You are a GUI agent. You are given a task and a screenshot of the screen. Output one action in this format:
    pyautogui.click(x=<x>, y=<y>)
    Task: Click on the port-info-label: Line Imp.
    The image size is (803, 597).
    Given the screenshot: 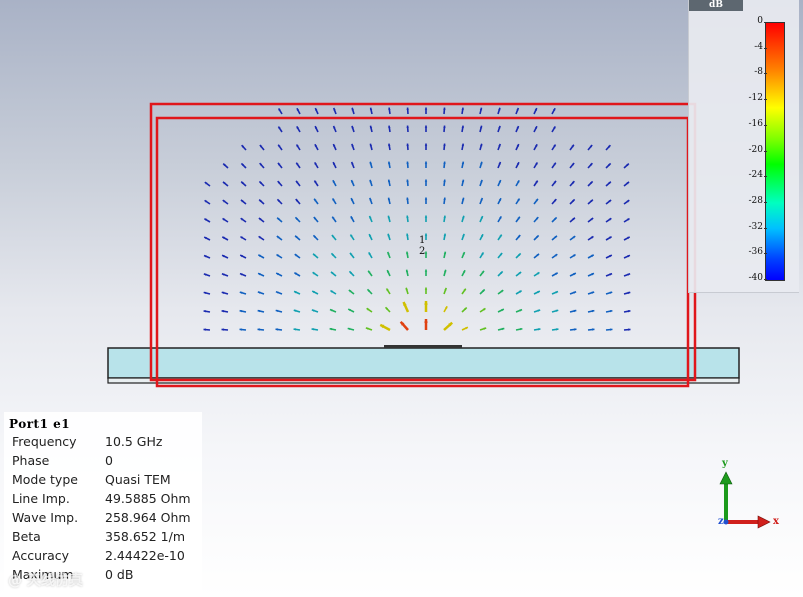 What is the action you would take?
    pyautogui.click(x=41, y=498)
    